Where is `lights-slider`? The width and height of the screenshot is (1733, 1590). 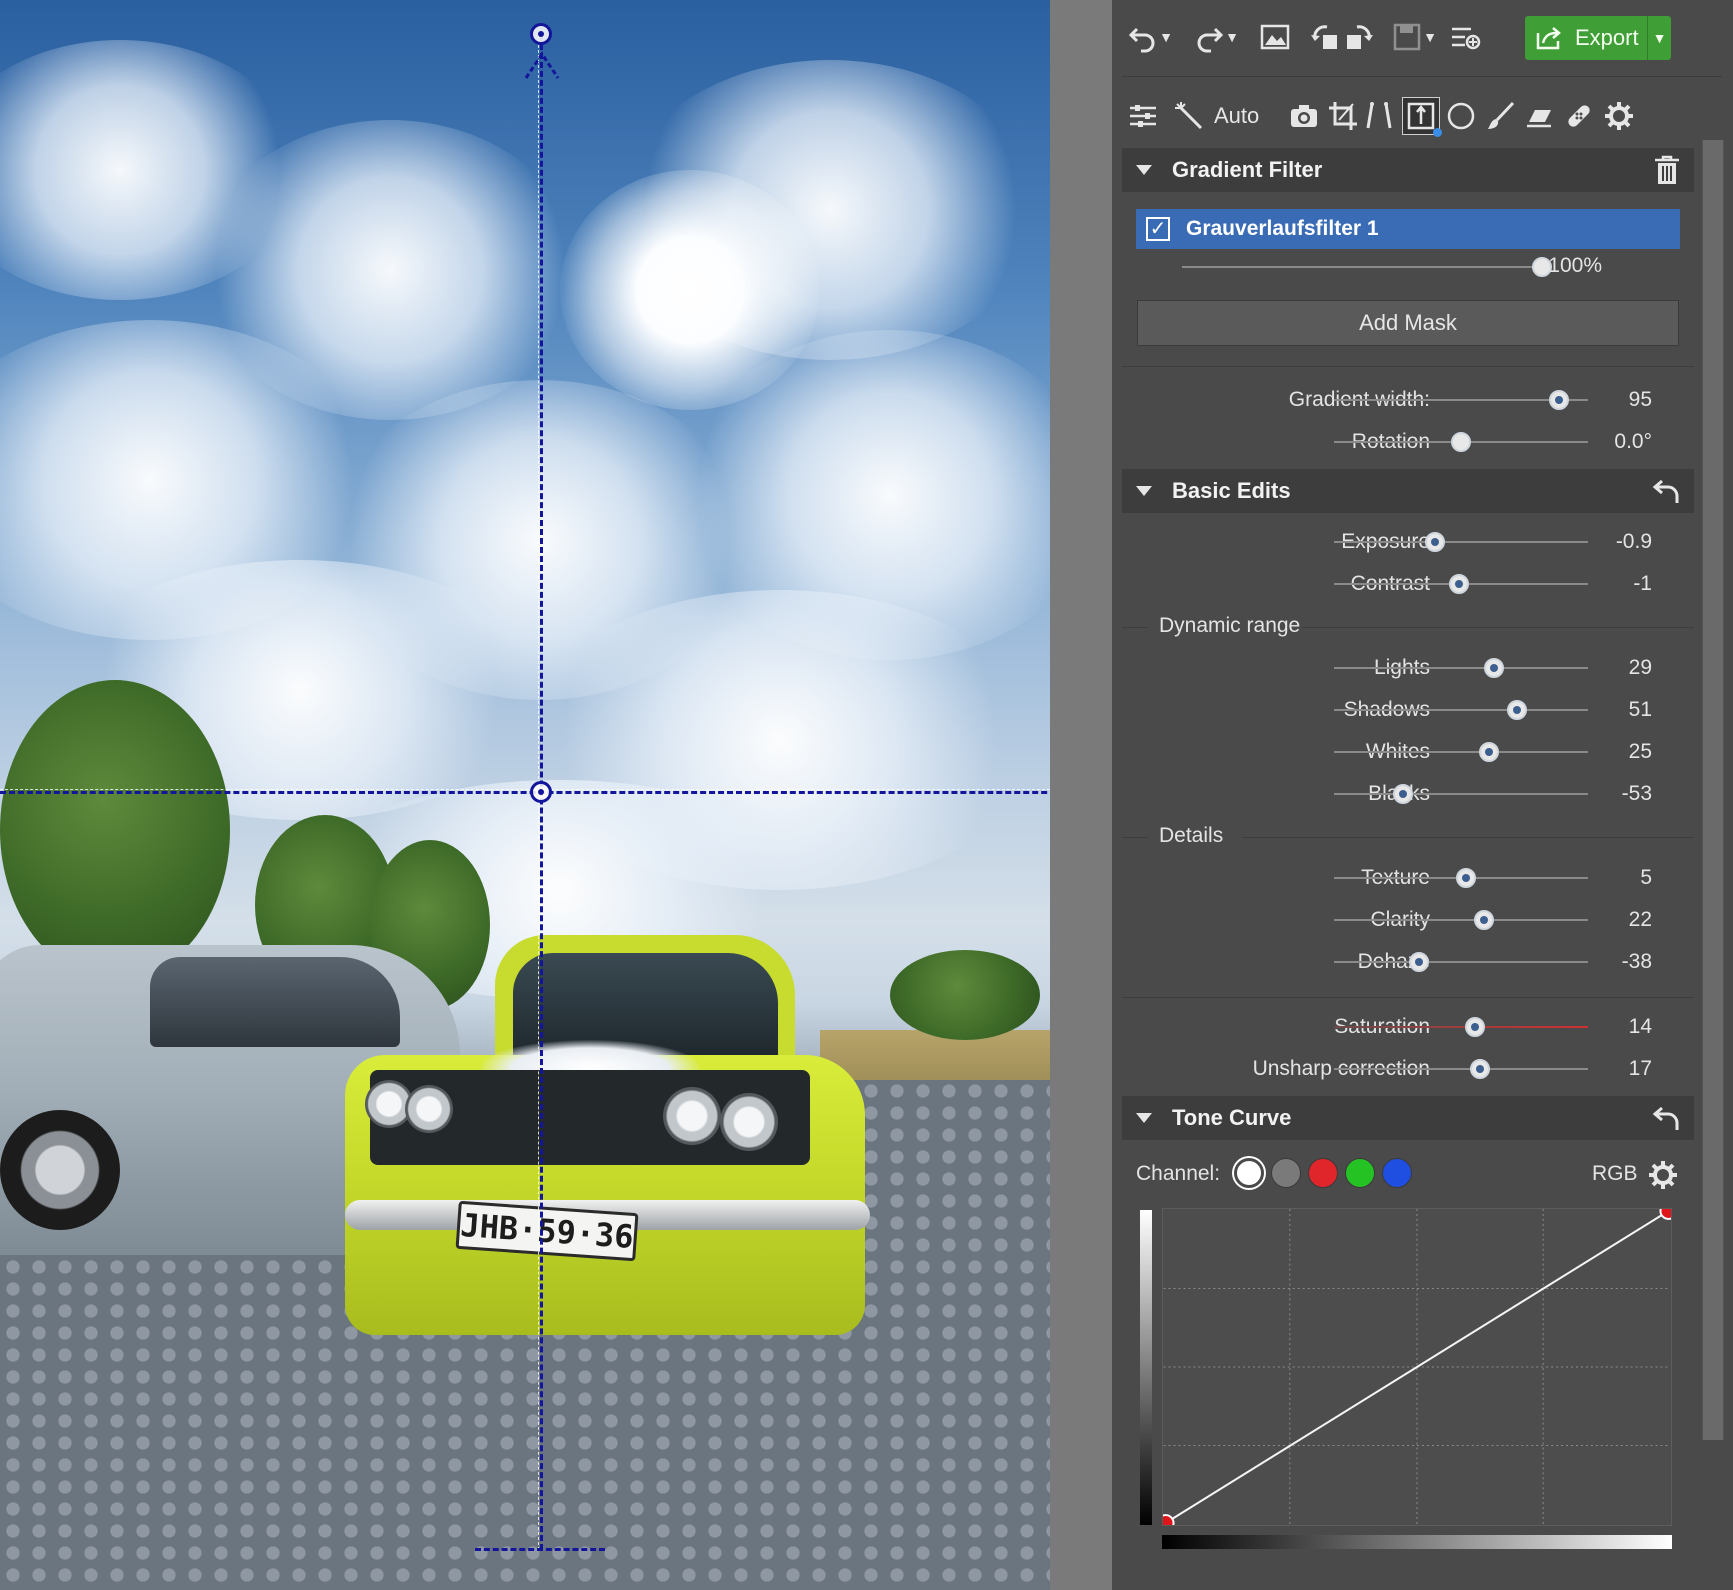
lights-slider is located at coordinates (1461, 668).